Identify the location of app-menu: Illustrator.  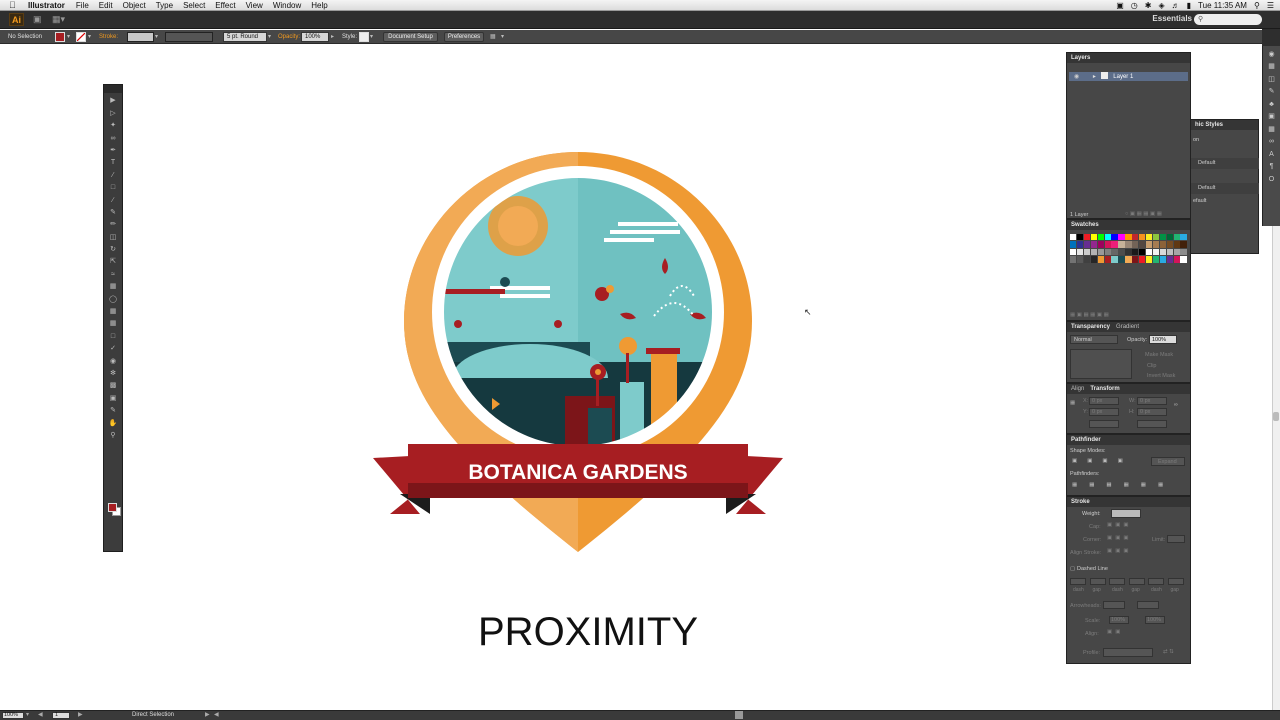
(46, 5).